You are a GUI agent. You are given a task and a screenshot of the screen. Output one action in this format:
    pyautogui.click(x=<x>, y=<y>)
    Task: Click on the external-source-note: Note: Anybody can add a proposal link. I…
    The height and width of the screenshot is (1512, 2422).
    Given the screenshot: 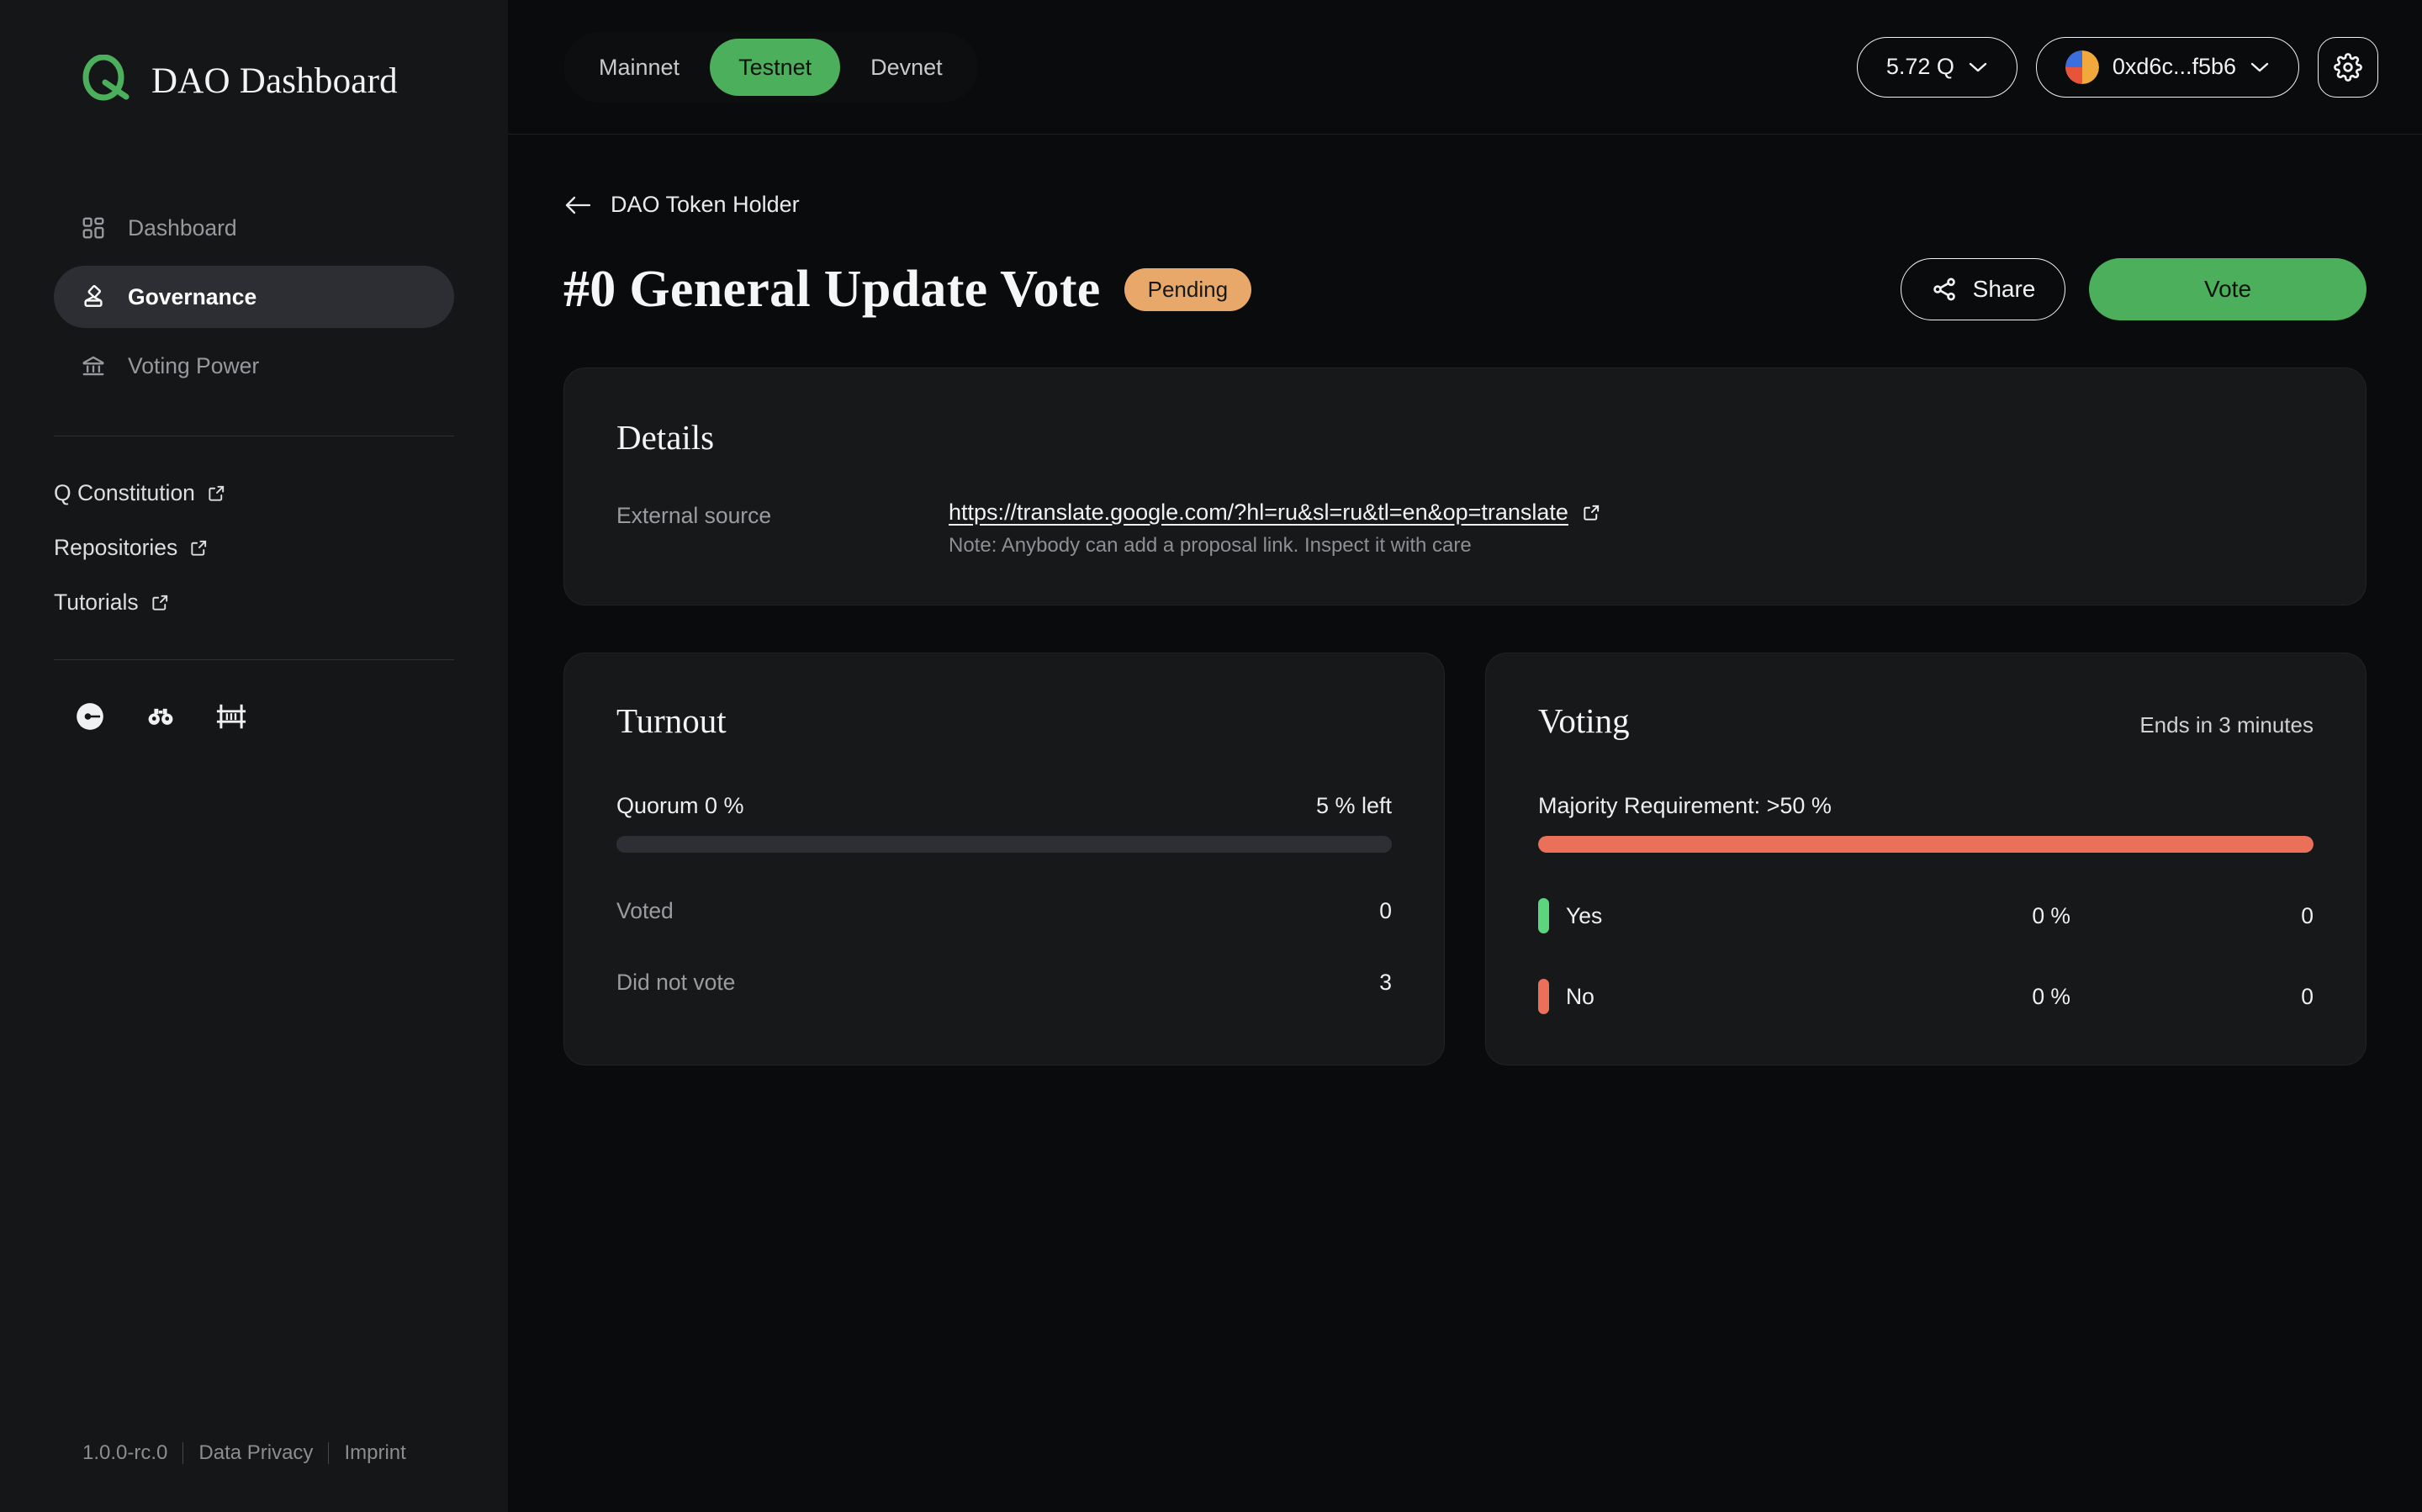 What is the action you would take?
    pyautogui.click(x=1210, y=545)
    